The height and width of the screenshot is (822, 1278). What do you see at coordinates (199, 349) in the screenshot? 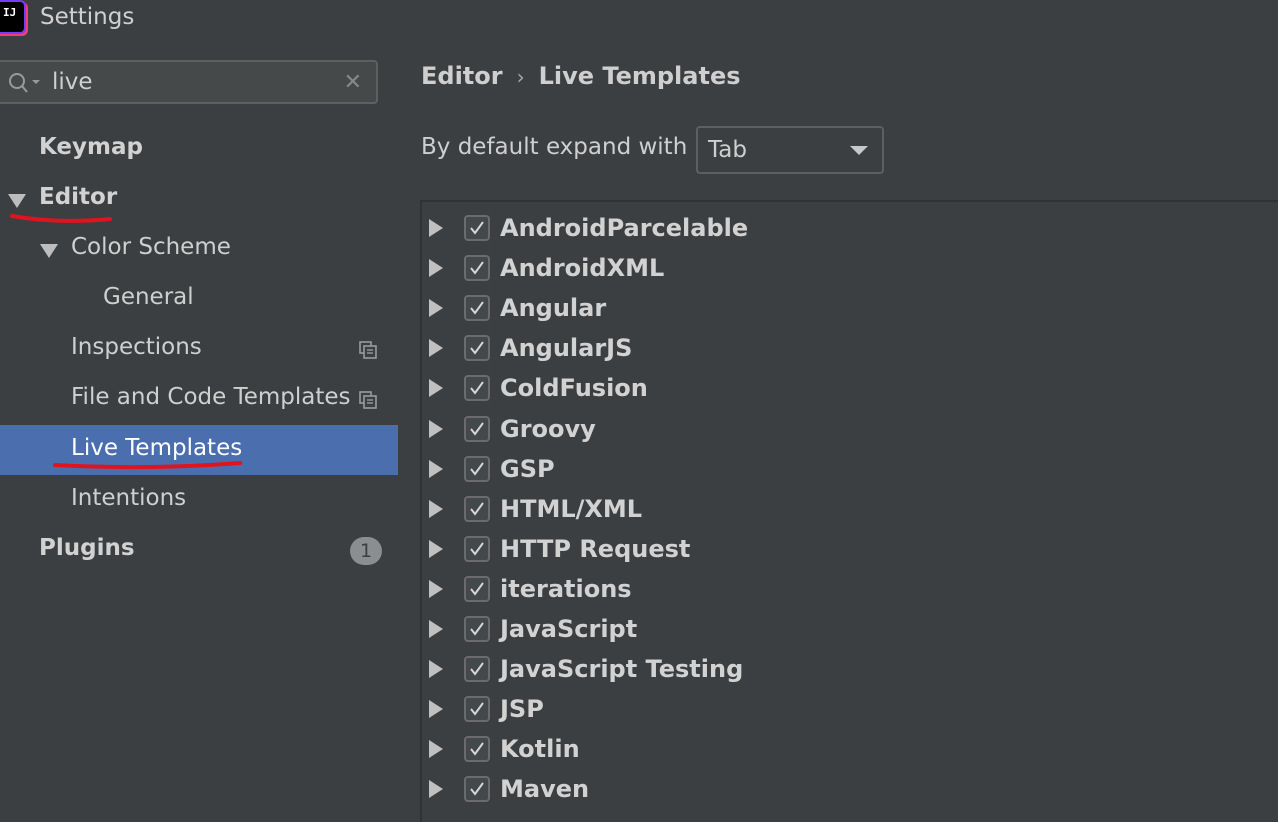
I see `sidebar-item-inspections: Inspections` at bounding box center [199, 349].